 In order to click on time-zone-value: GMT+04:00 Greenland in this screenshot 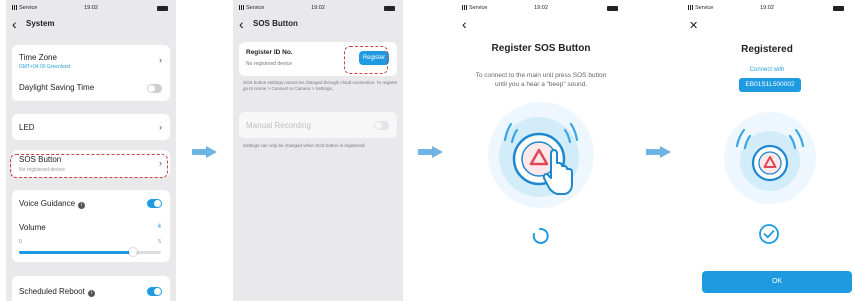, I will do `click(45, 67)`.